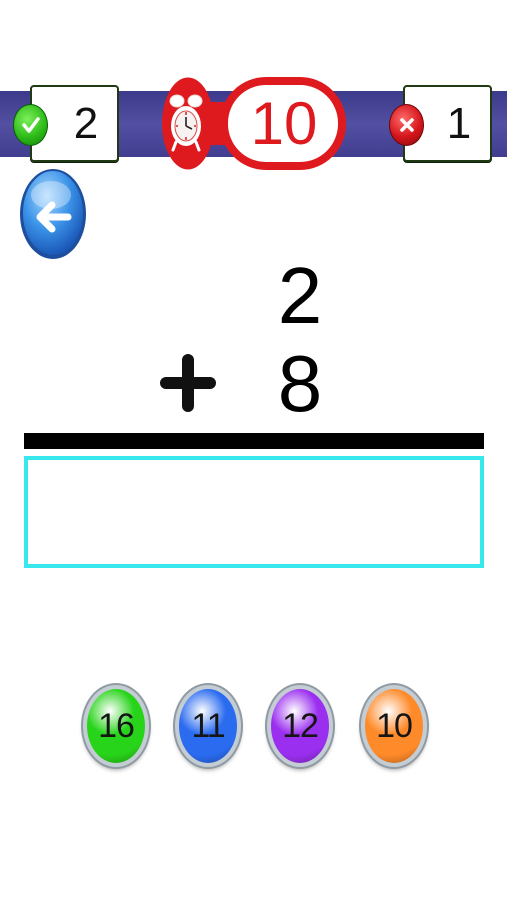 The width and height of the screenshot is (507, 900). I want to click on choice-button: 11, so click(208, 726).